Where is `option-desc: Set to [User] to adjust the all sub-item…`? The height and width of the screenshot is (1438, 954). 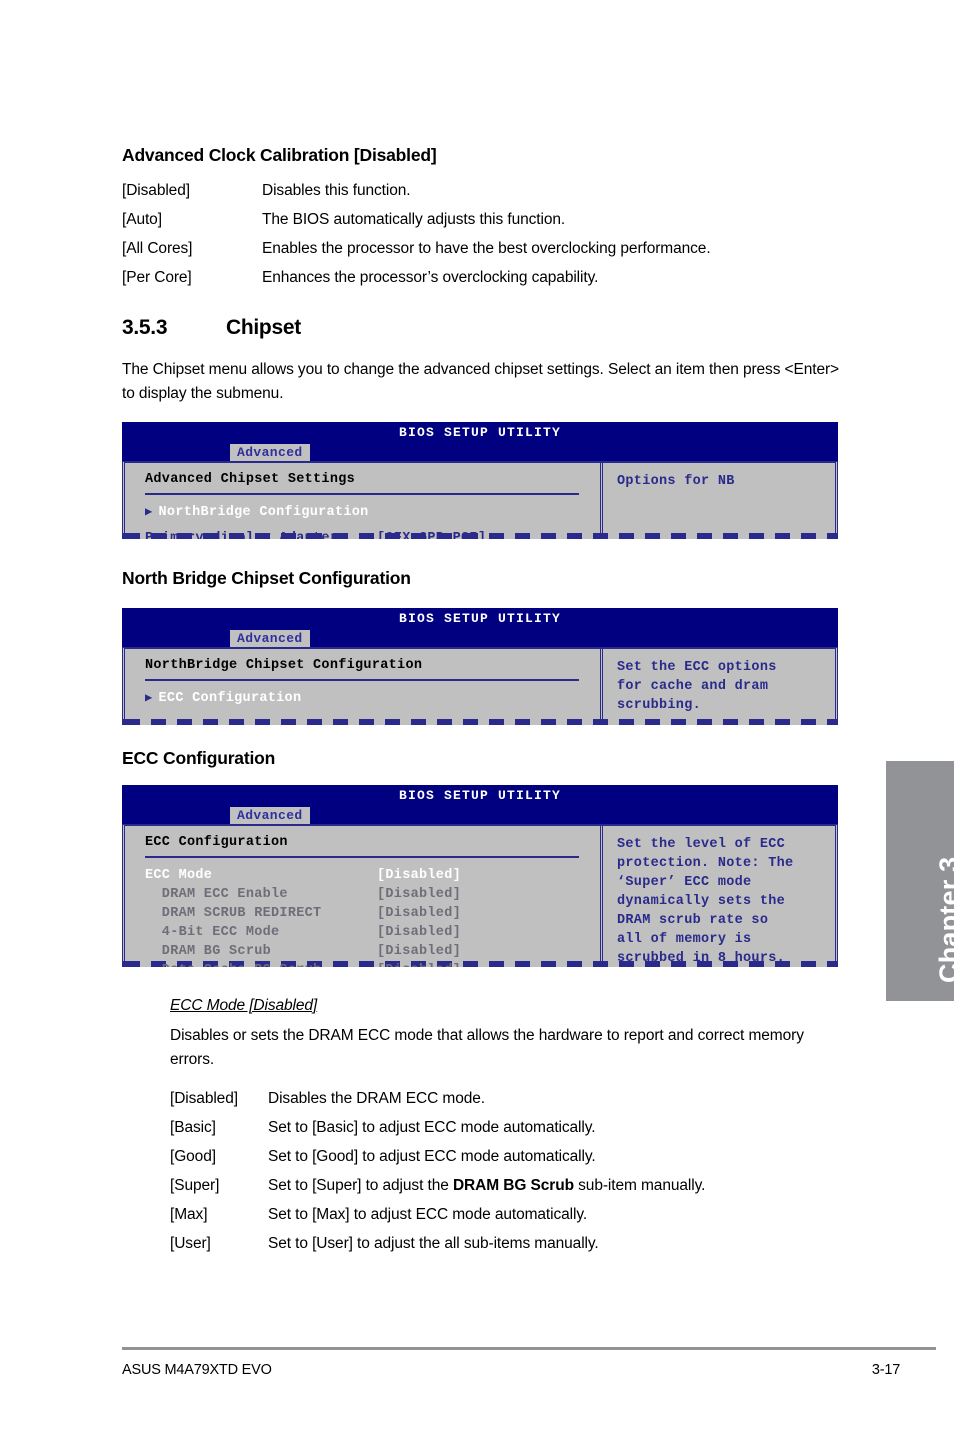
option-desc: Set to [User] to adjust the all sub-item… is located at coordinates (433, 1243).